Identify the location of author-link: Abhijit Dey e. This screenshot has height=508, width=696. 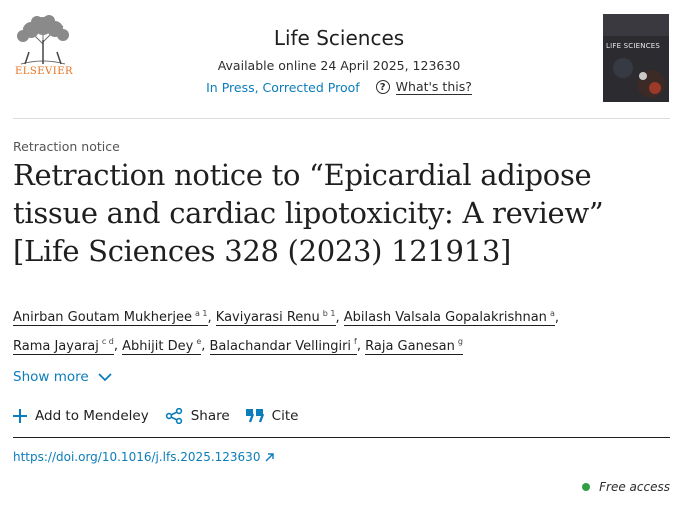
(162, 346).